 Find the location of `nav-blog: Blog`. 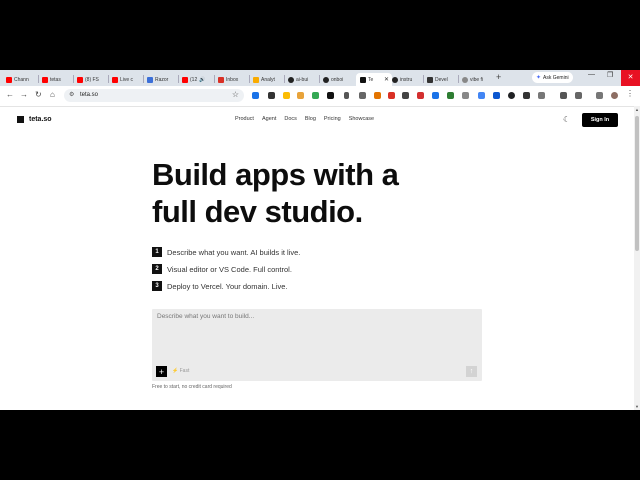

nav-blog: Blog is located at coordinates (310, 119).